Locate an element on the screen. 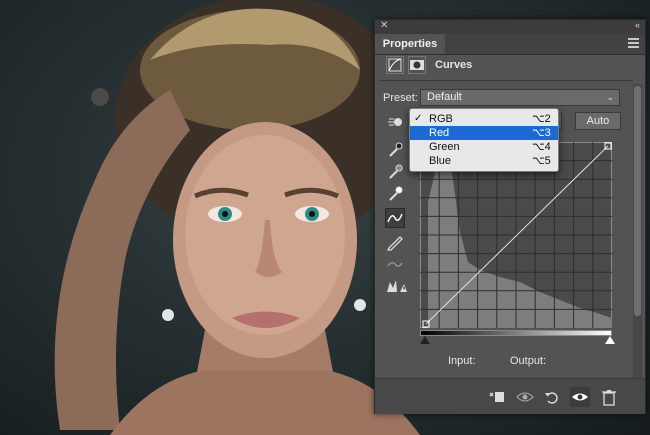  clipping-warning-icon is located at coordinates (396, 286).